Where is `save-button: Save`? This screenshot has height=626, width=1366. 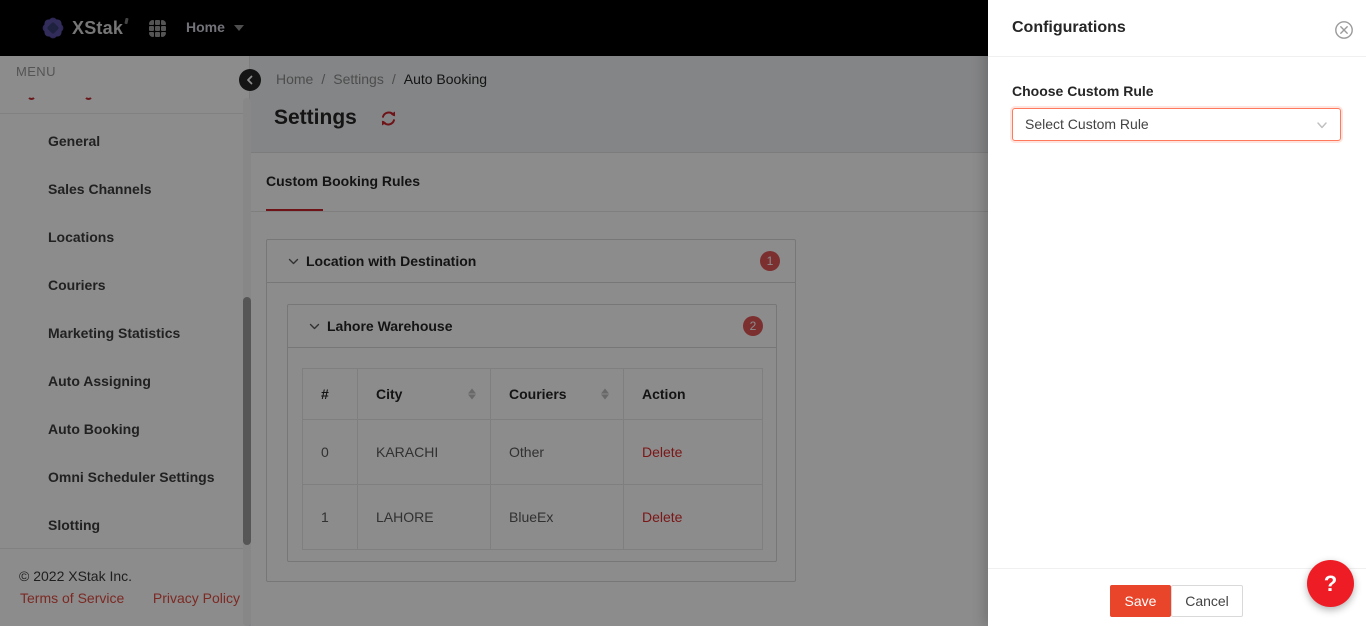
save-button: Save is located at coordinates (1140, 601).